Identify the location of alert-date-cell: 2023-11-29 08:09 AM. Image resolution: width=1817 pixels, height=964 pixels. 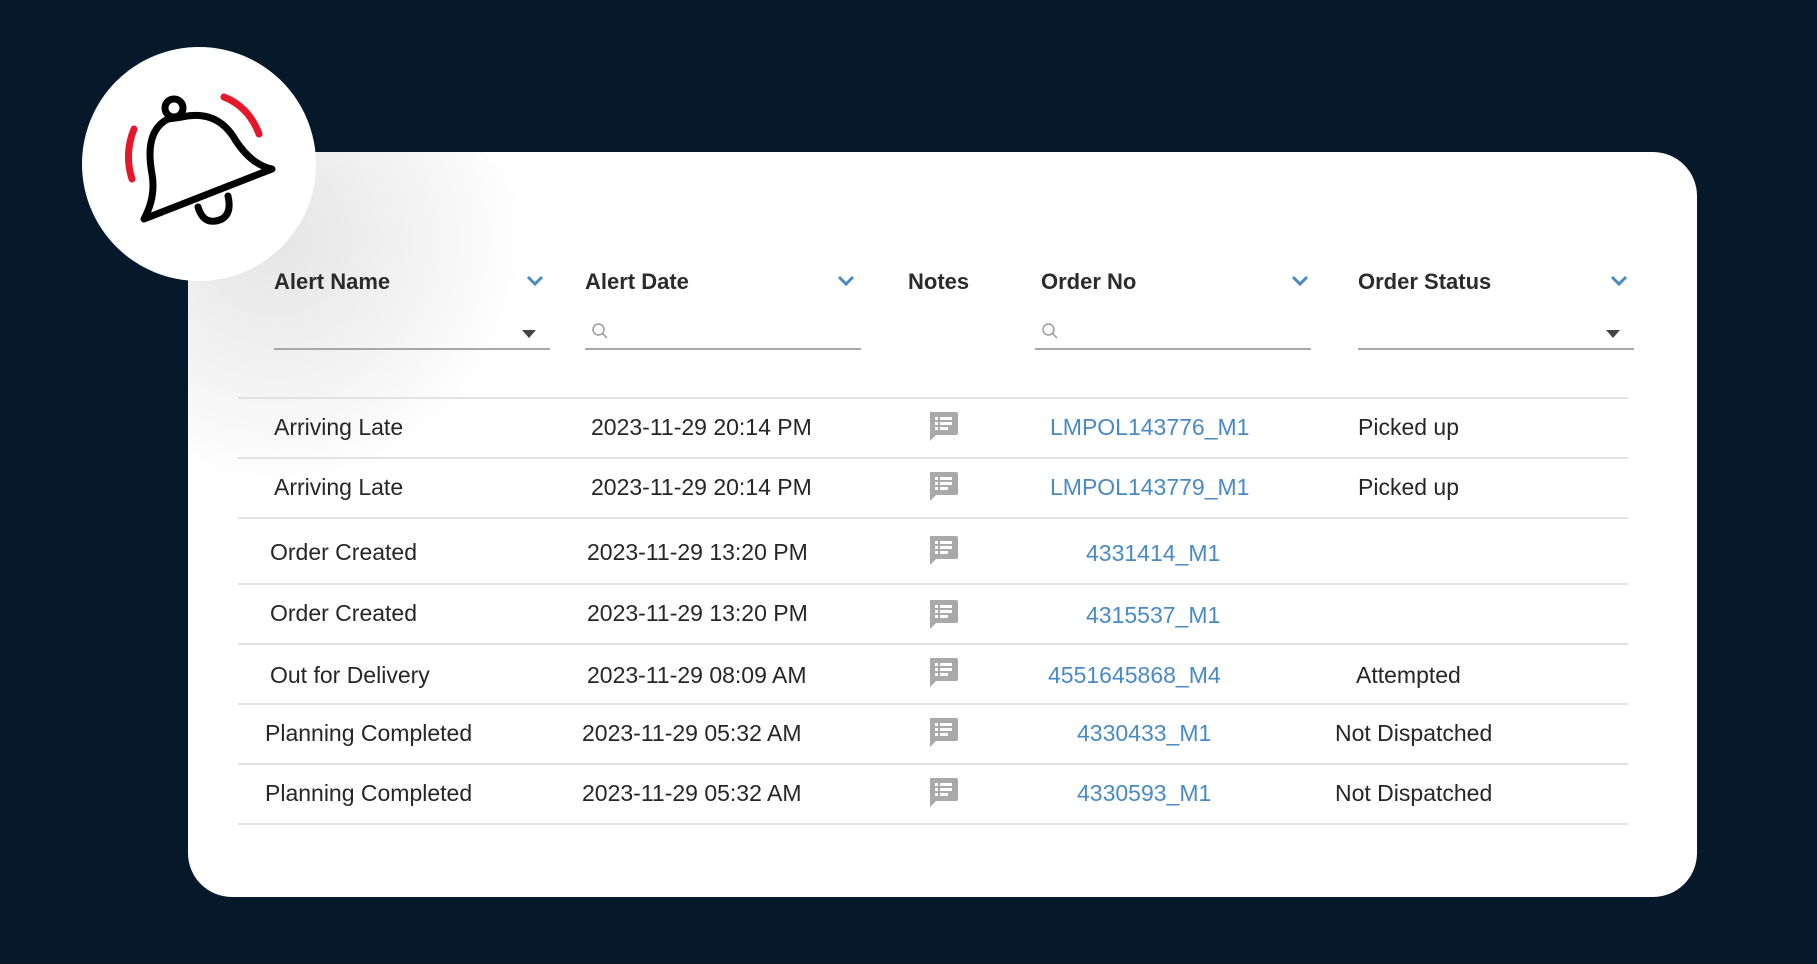
(697, 675).